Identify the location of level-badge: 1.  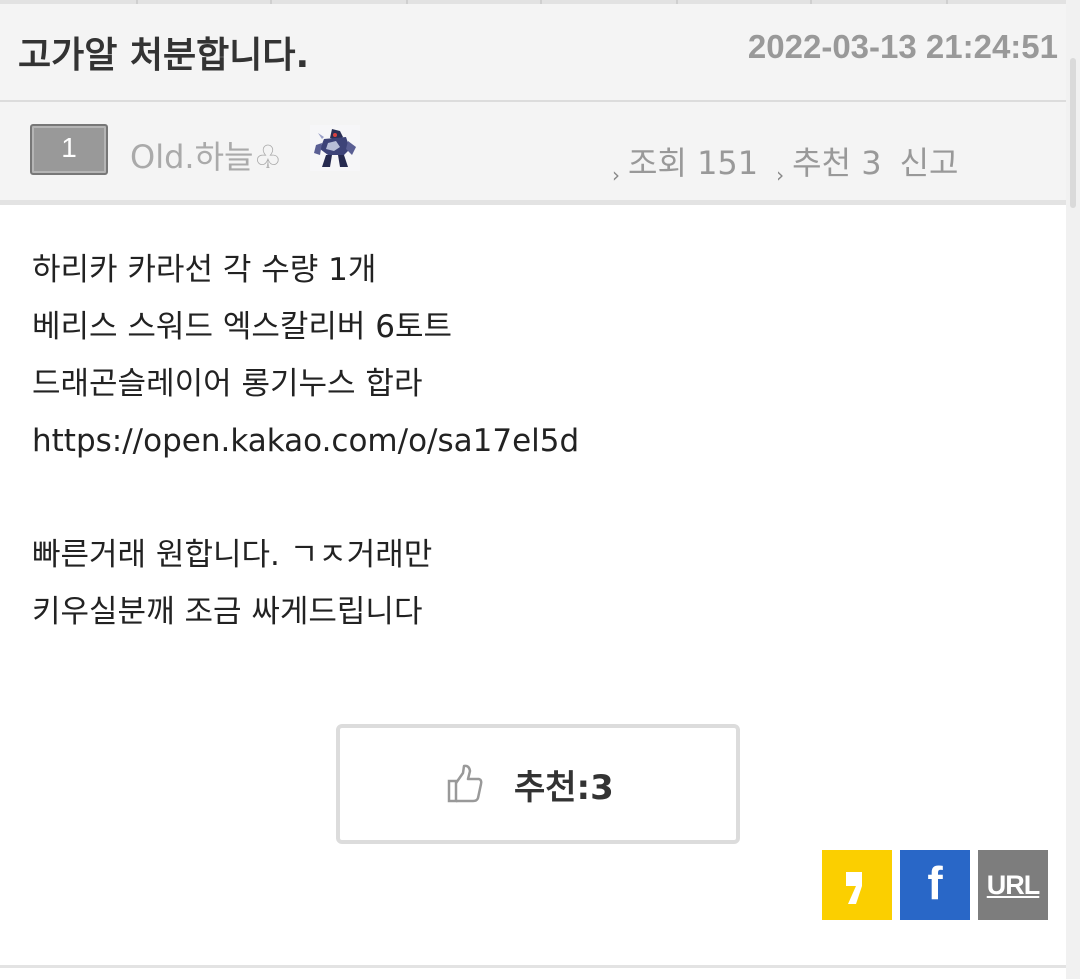
(69, 149).